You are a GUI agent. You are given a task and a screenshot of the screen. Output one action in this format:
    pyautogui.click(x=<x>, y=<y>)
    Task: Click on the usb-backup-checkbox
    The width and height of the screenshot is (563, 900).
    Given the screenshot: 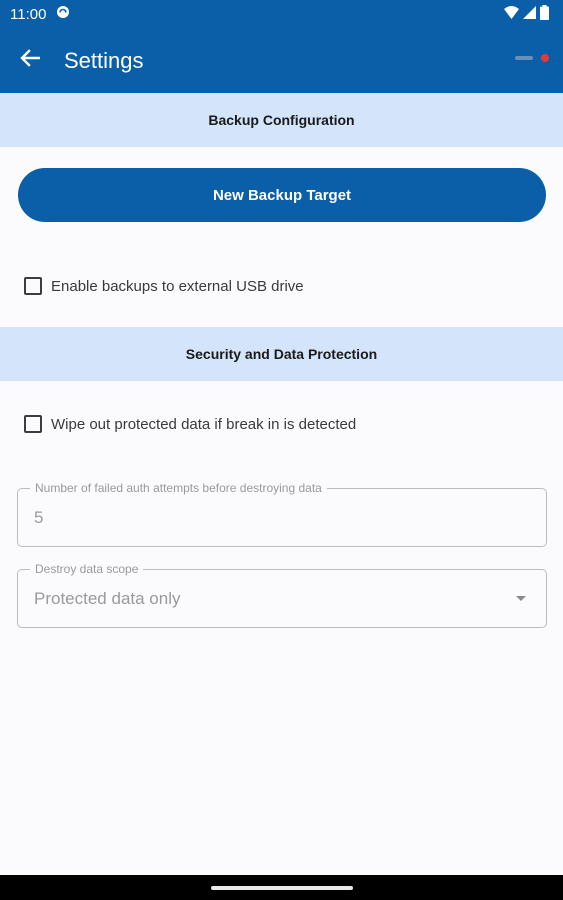 What is the action you would take?
    pyautogui.click(x=33, y=286)
    